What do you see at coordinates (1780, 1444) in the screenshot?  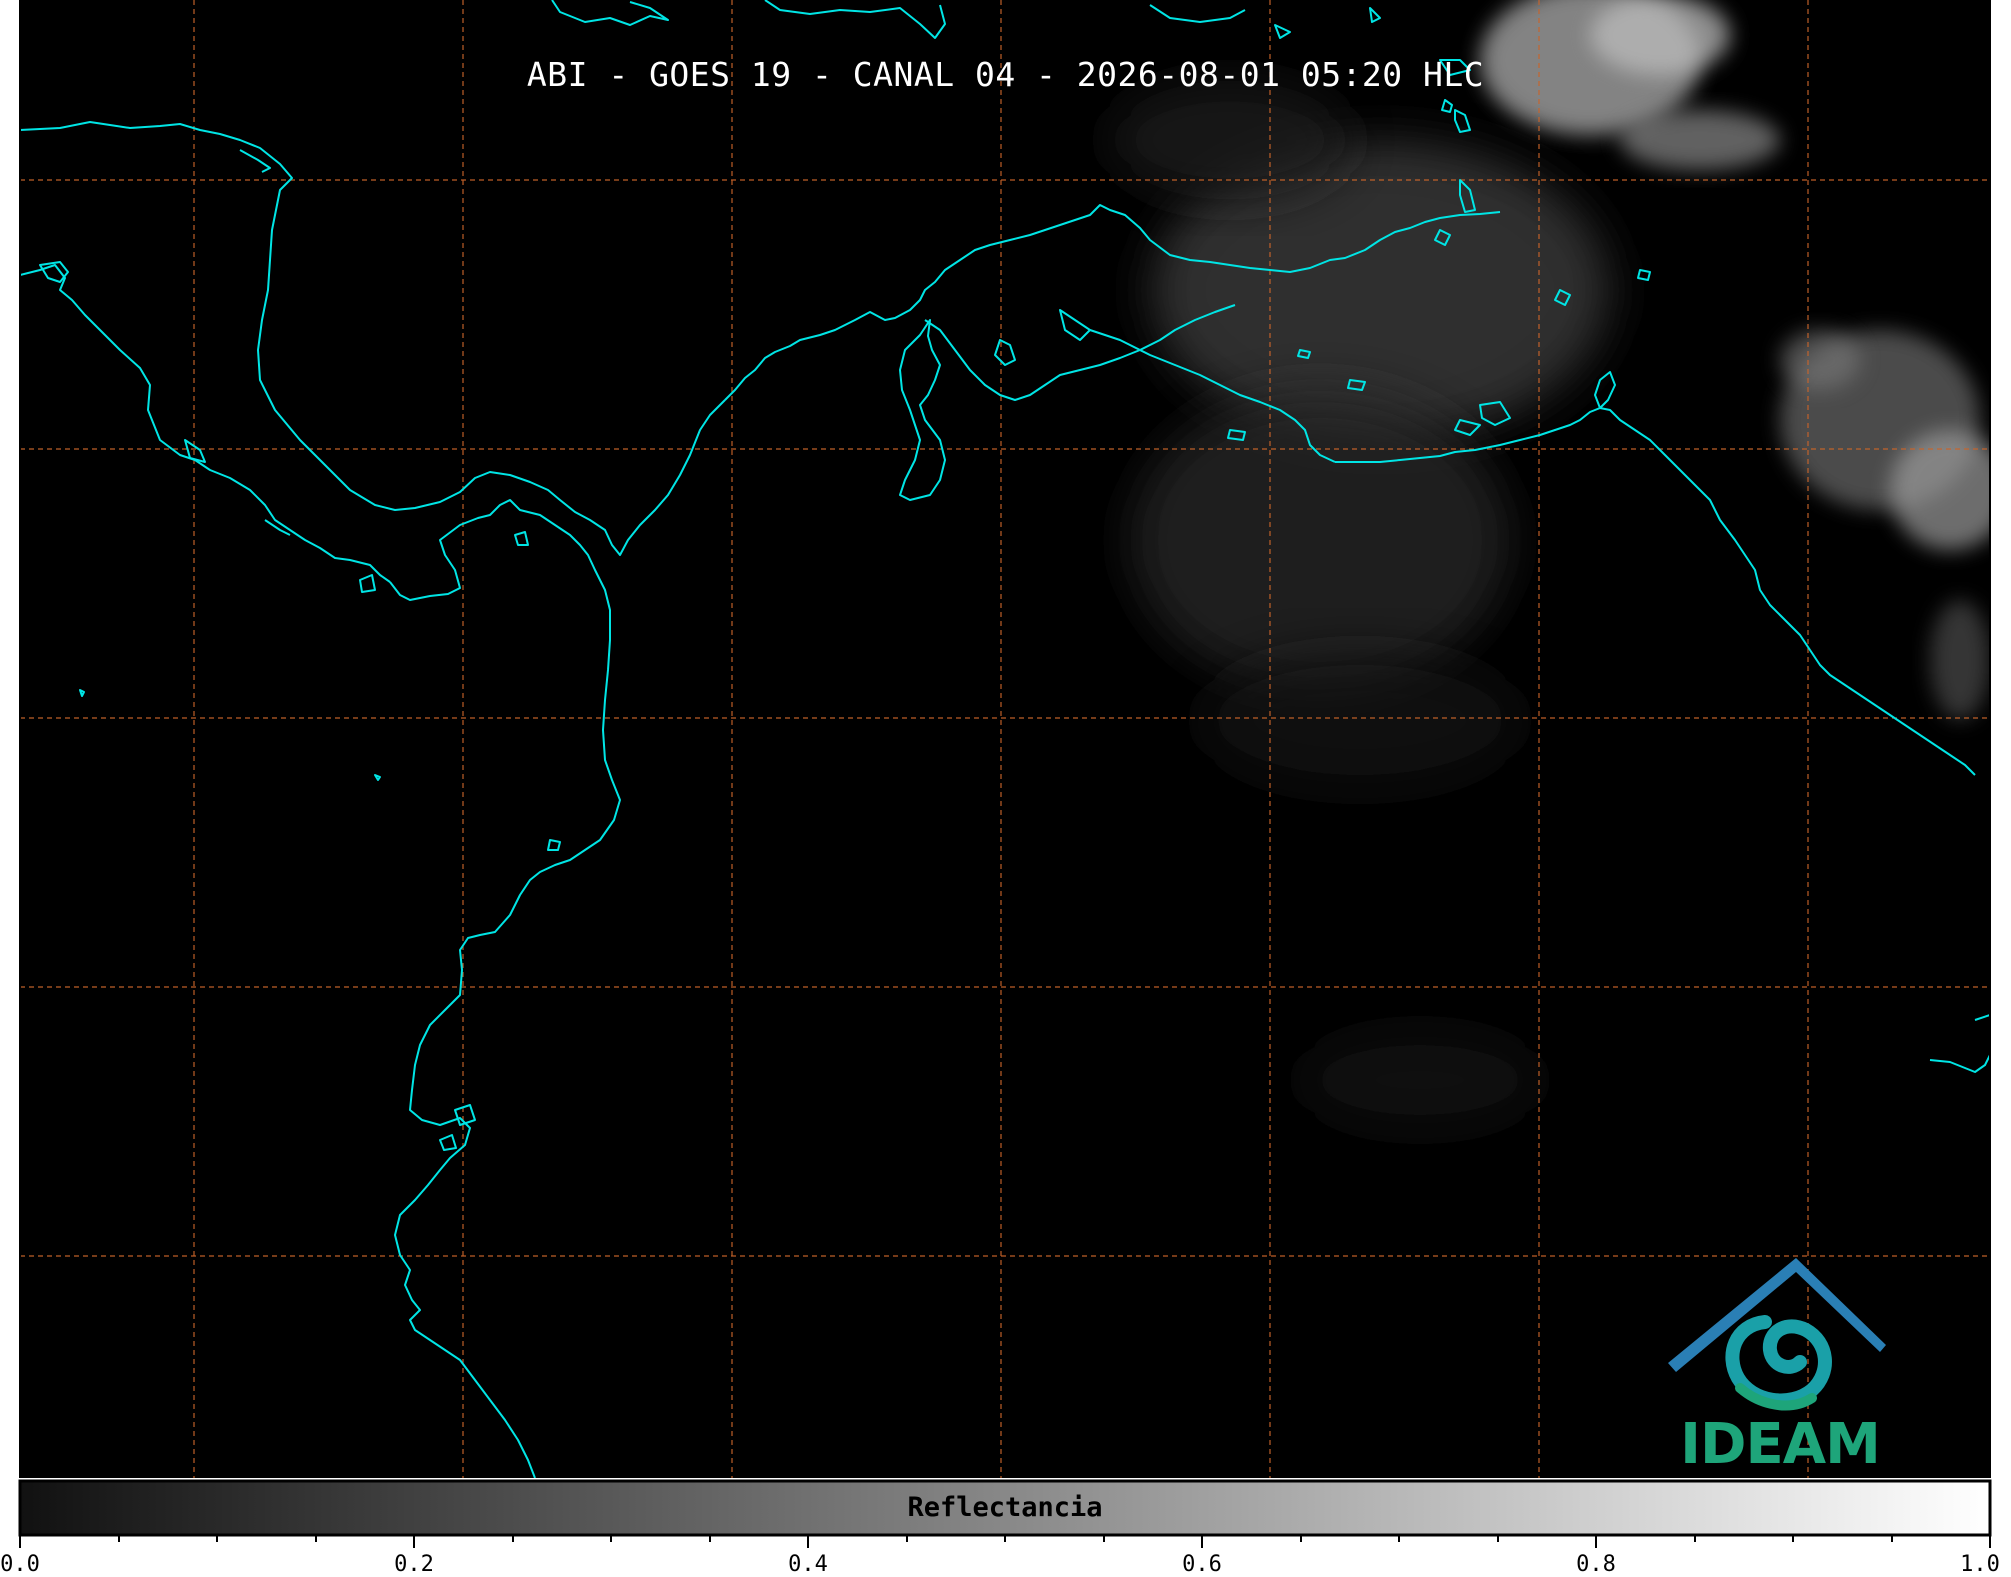 I see `ideam-logo-text: IDEAM` at bounding box center [1780, 1444].